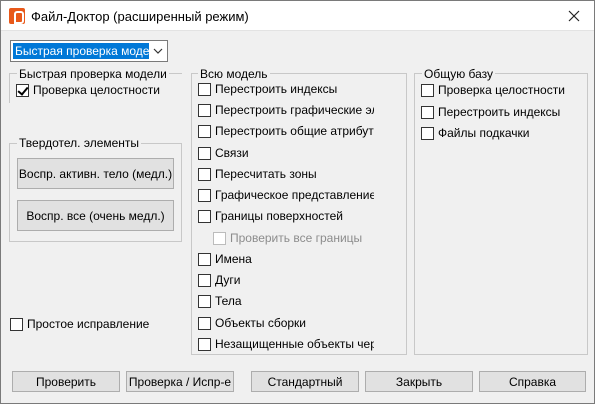  I want to click on checkbox-label: Перестроить графические эл, so click(294, 110).